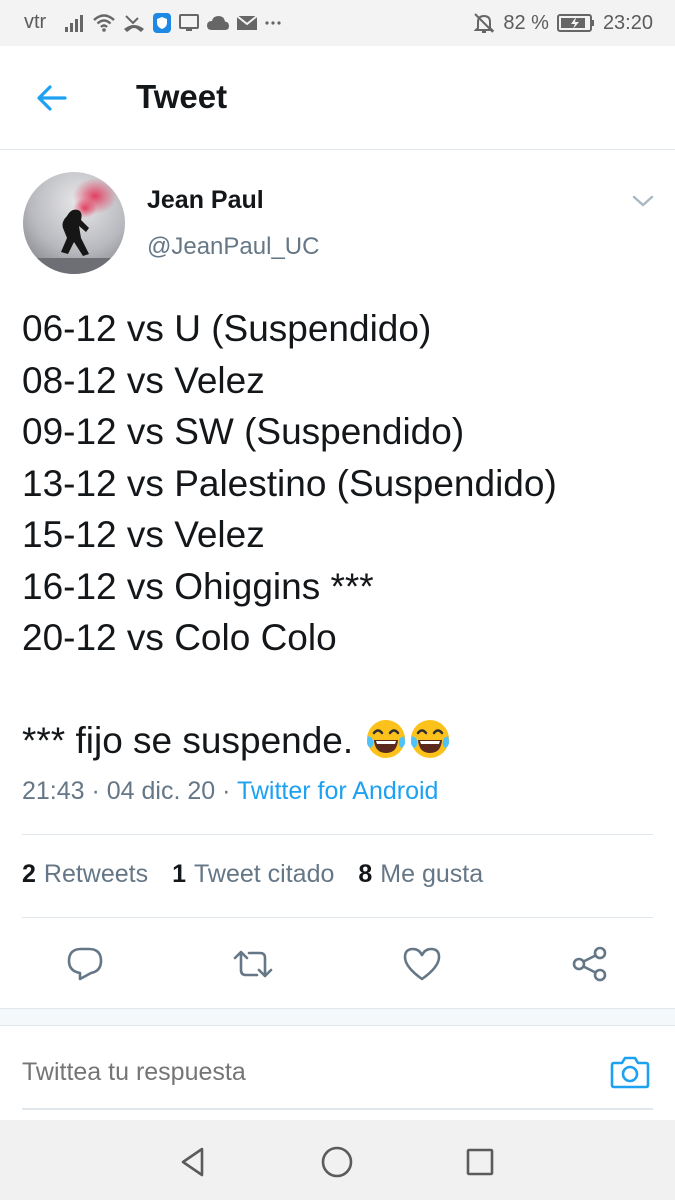 This screenshot has width=675, height=1200. I want to click on cloud-icon, so click(218, 23).